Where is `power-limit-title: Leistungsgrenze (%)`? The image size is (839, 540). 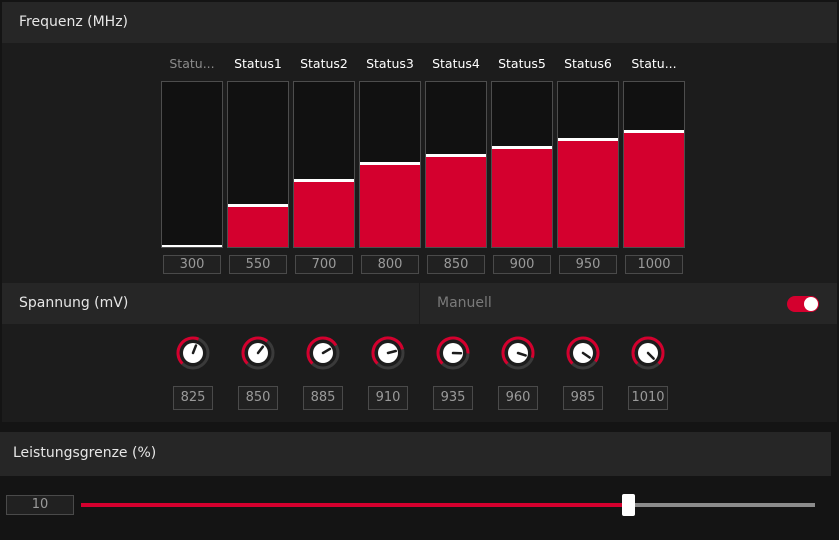 power-limit-title: Leistungsgrenze (%) is located at coordinates (85, 453).